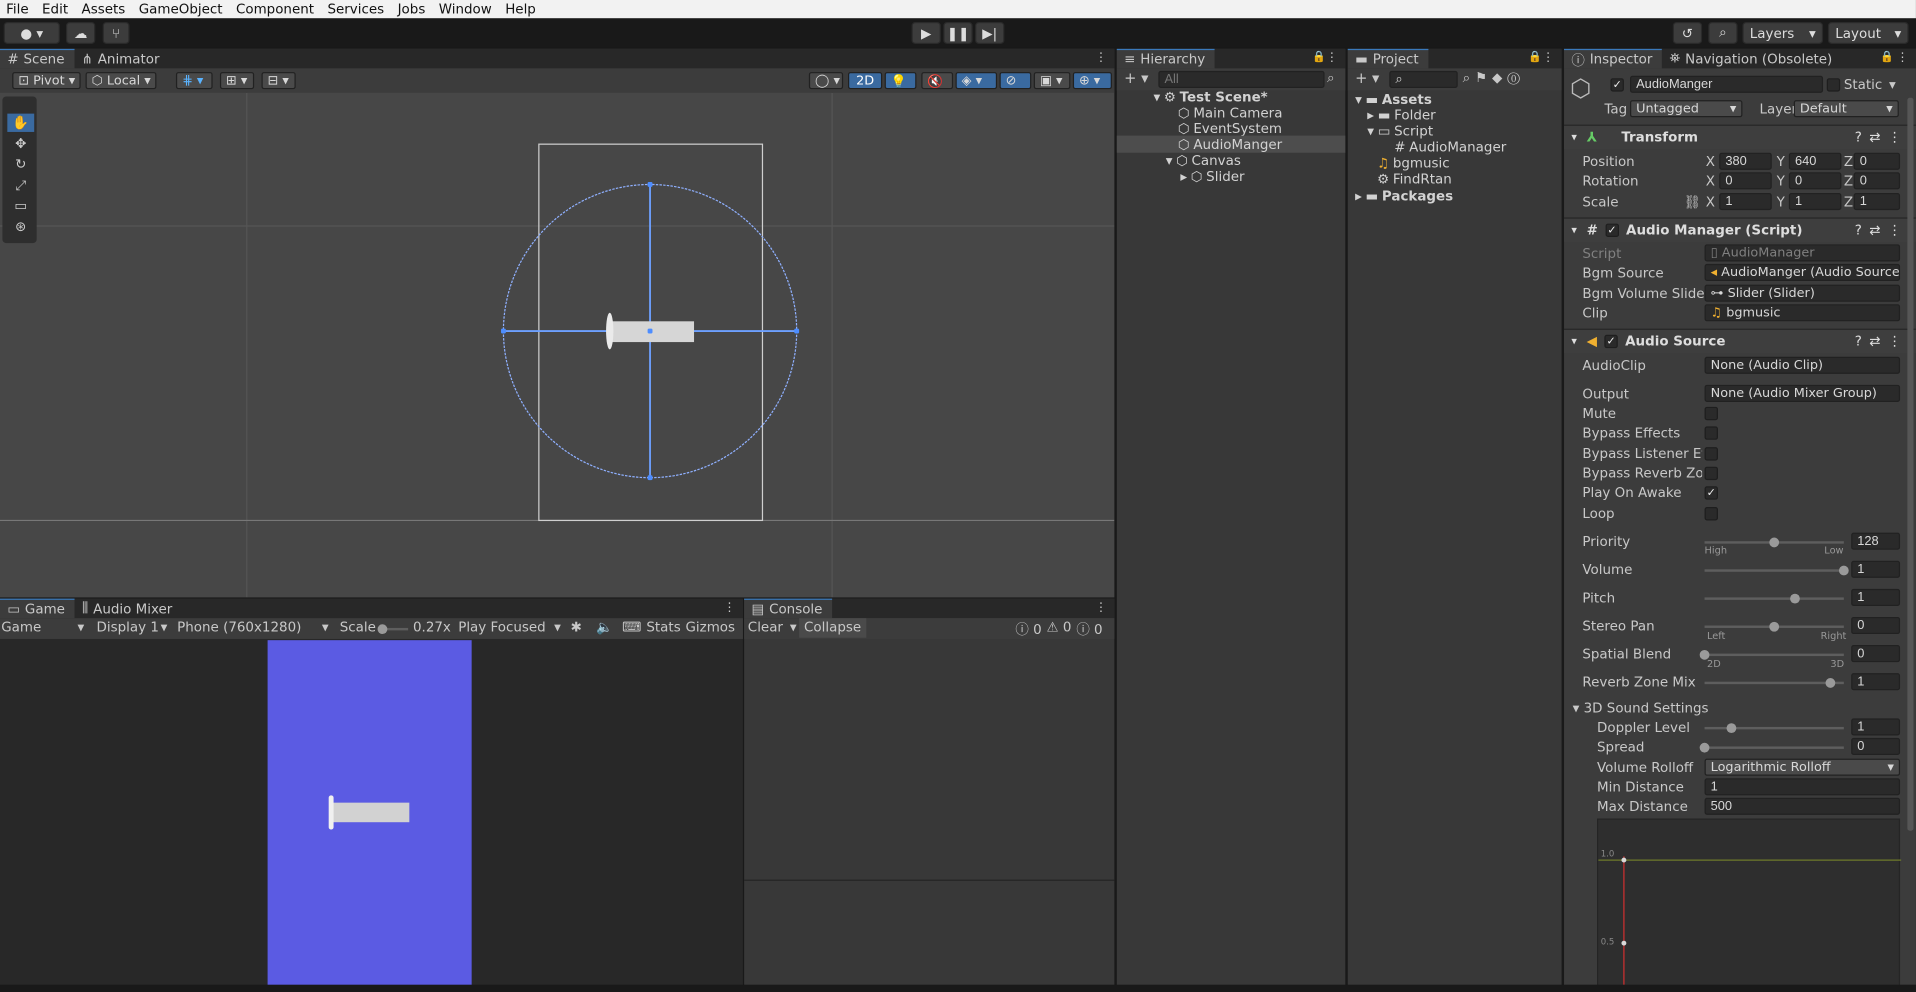 Image resolution: width=1916 pixels, height=992 pixels. I want to click on display-dropdown: Display 1 ▾, so click(132, 627).